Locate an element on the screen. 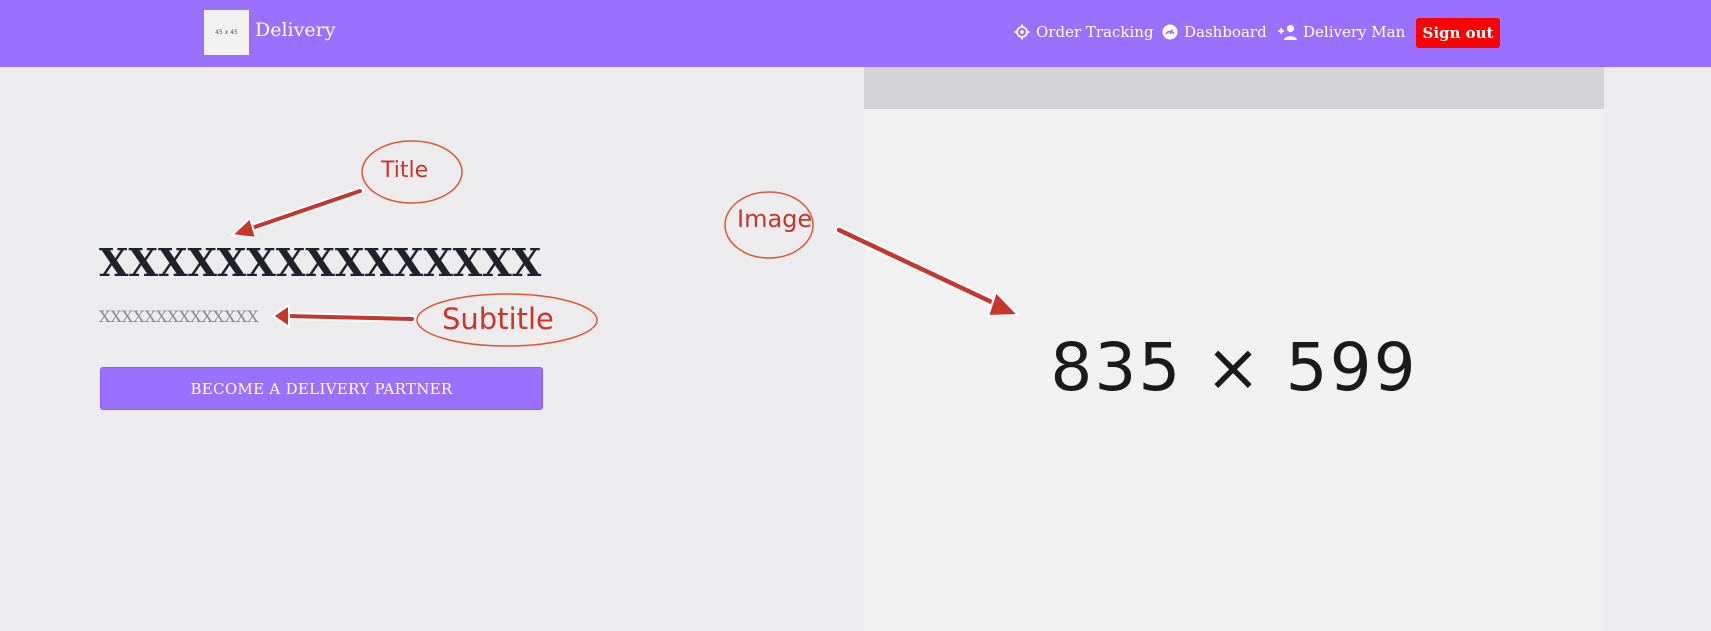  image-top-band is located at coordinates (1234, 88).